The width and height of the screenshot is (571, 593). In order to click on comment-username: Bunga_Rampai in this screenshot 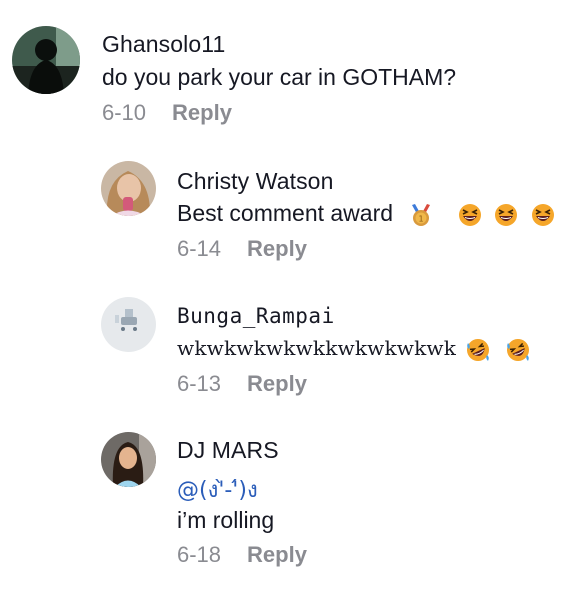, I will do `click(256, 316)`.